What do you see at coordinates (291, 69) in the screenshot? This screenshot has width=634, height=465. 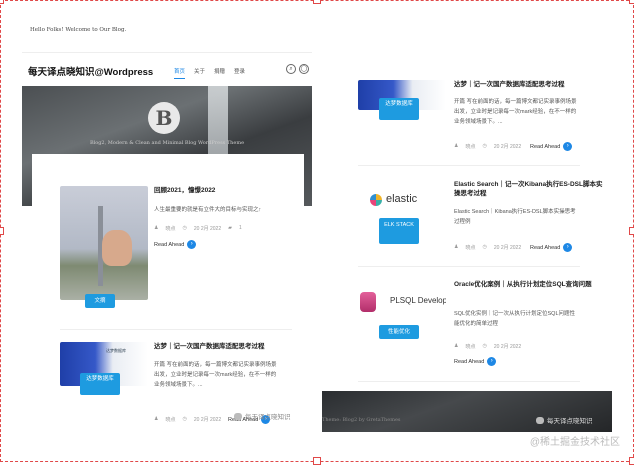 I see `search-icon: ⌕` at bounding box center [291, 69].